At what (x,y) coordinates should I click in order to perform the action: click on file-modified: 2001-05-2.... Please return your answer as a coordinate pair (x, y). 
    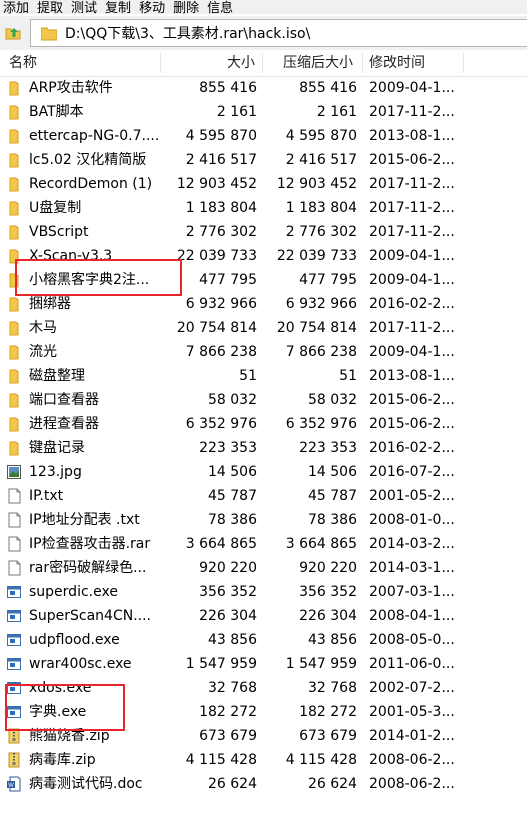
    Looking at the image, I should click on (412, 496).